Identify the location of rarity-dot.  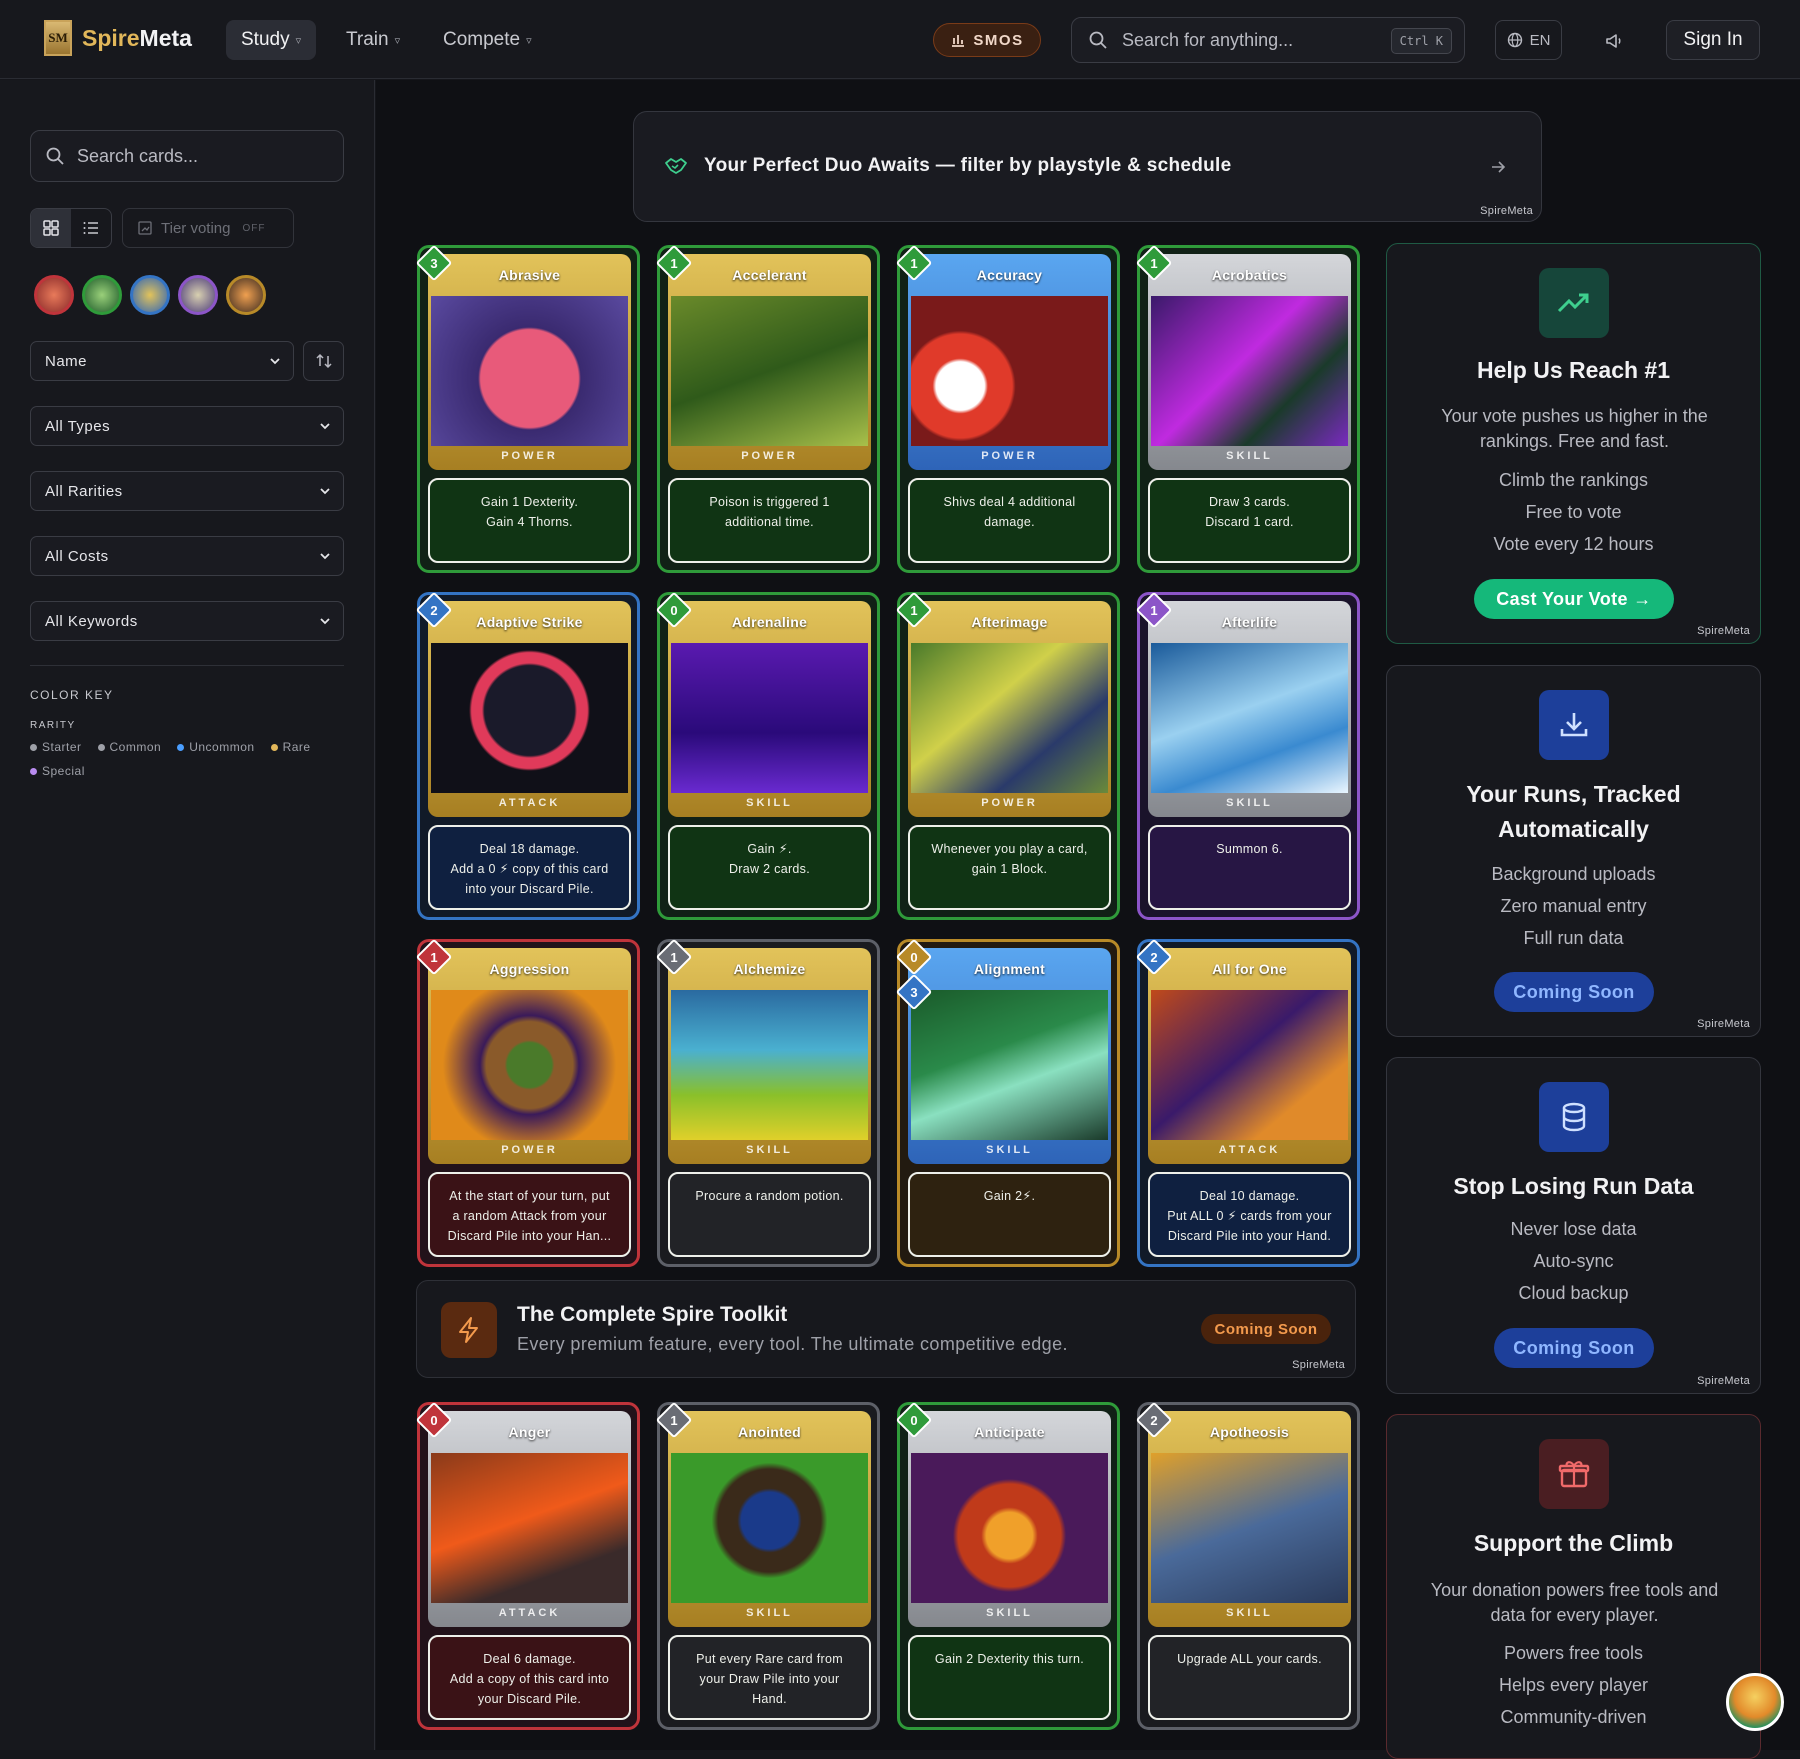
(181, 747).